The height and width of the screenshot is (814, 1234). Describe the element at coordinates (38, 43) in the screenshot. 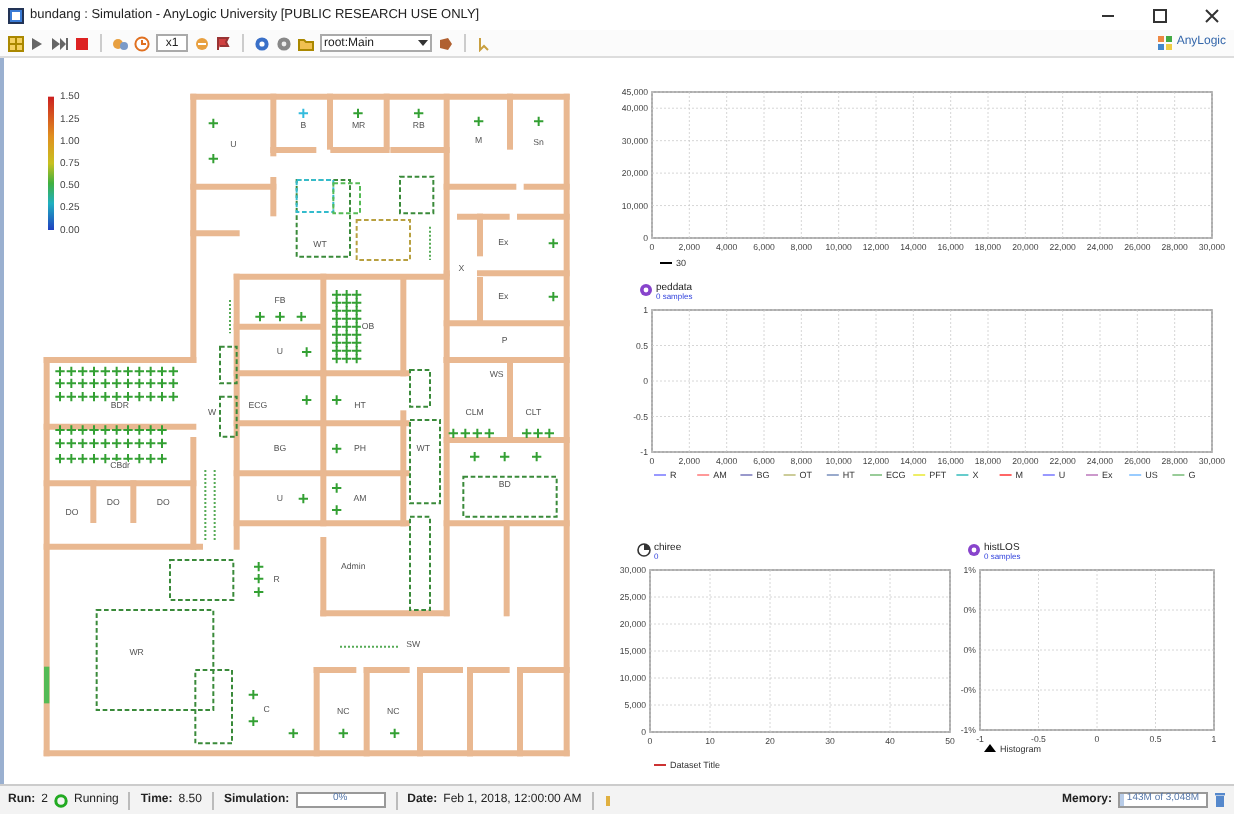

I see `play-icon` at that location.